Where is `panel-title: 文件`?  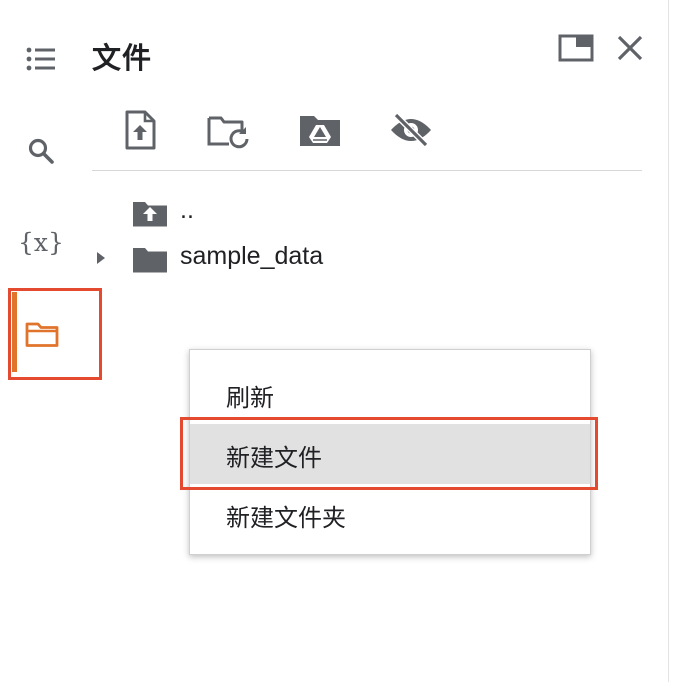 panel-title: 文件 is located at coordinates (122, 58).